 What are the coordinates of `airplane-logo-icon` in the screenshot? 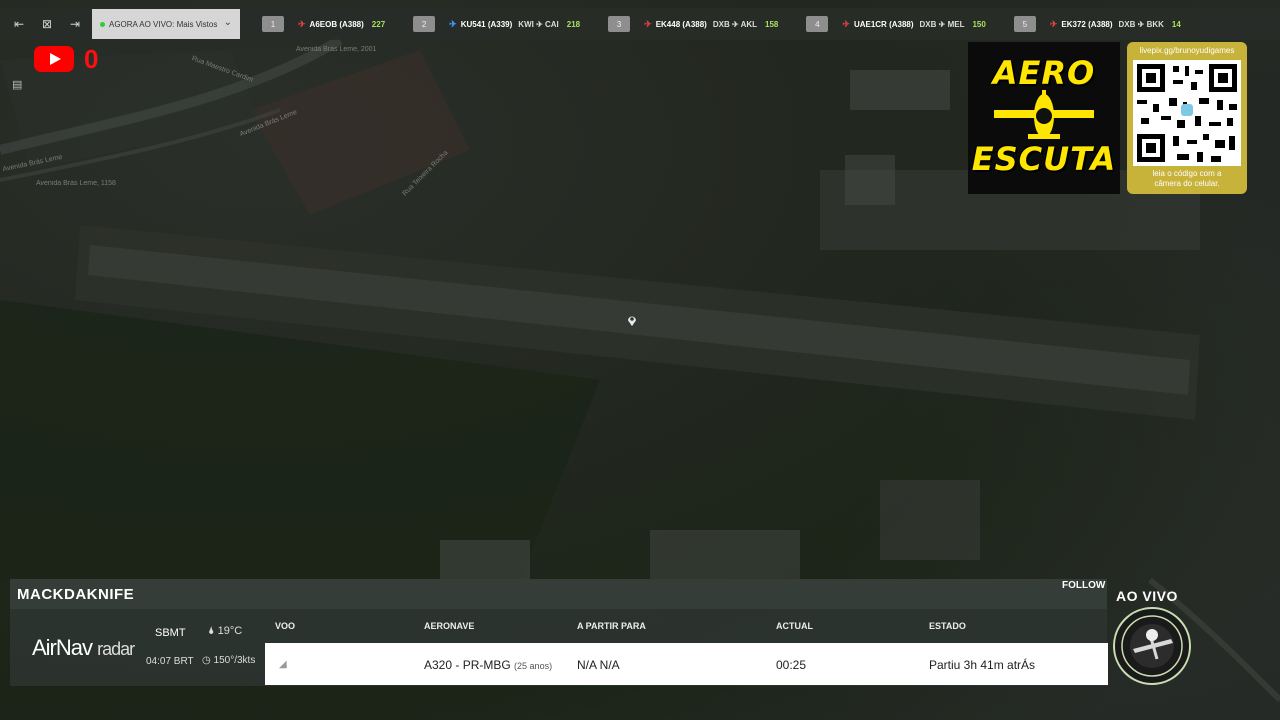 It's located at (1044, 114).